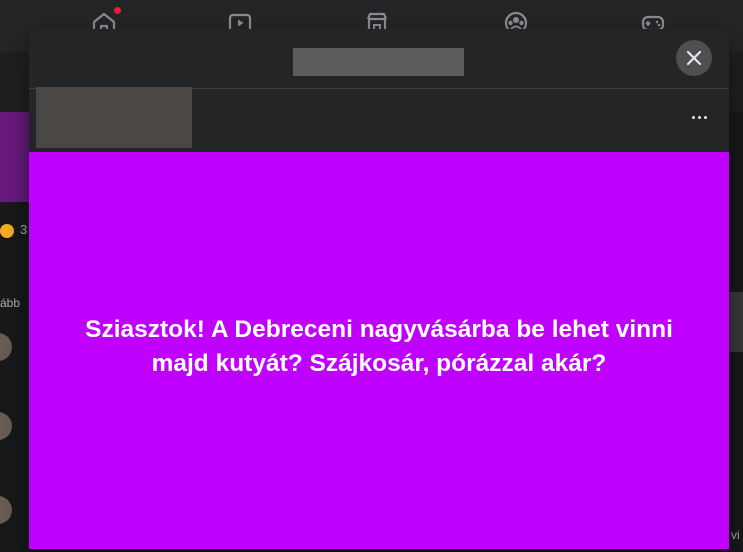 The image size is (743, 552). What do you see at coordinates (735, 535) in the screenshot?
I see `background-sidebar-text: vi` at bounding box center [735, 535].